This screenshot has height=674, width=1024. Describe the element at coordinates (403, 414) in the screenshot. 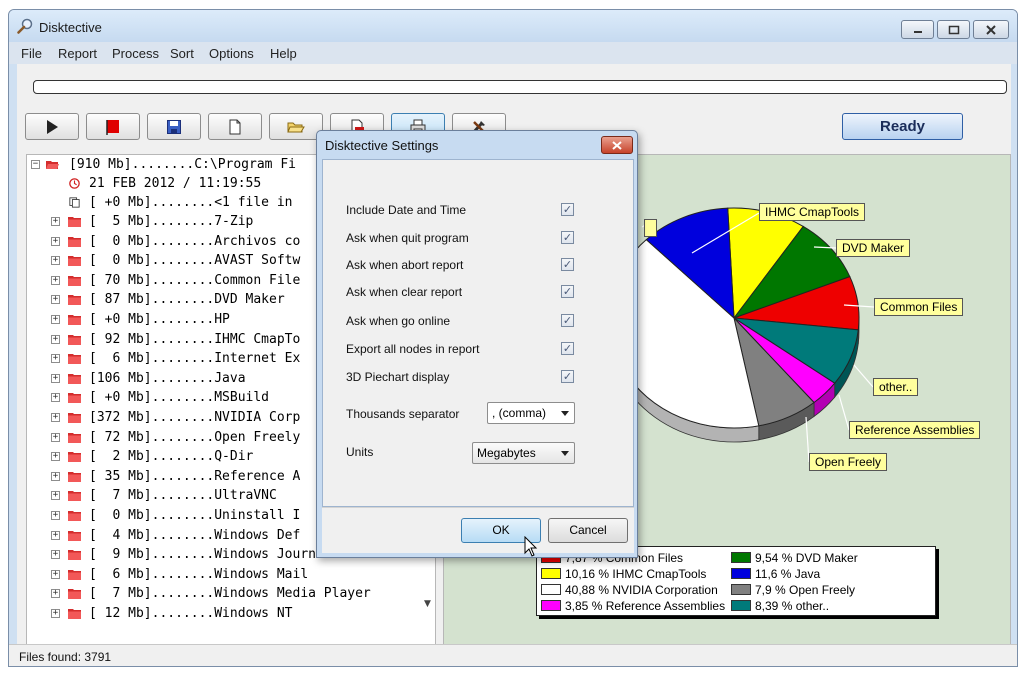

I see `thousands-separator-label: Thousands separator` at that location.